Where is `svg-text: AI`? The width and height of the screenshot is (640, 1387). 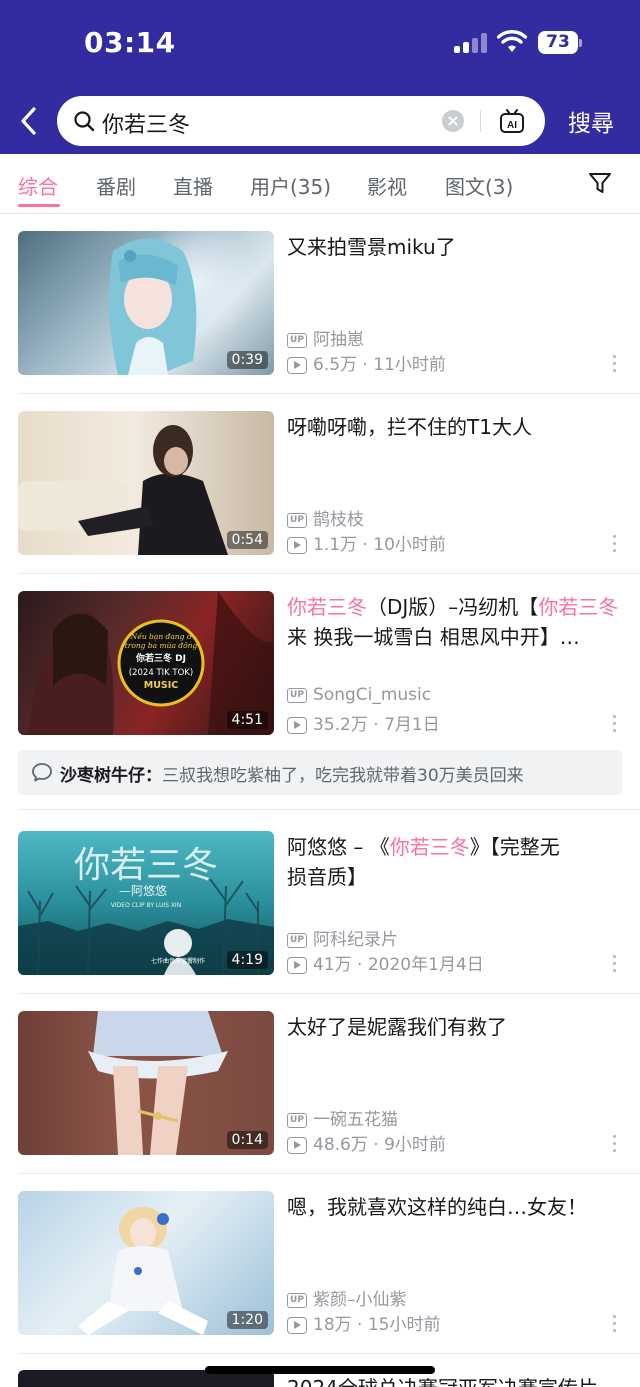
svg-text: AI is located at coordinates (512, 125).